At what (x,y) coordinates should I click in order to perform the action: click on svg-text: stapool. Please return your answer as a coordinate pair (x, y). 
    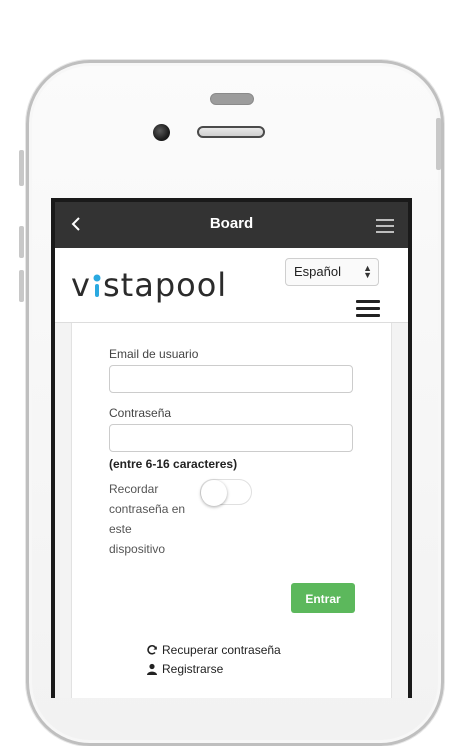
    Looking at the image, I should click on (165, 285).